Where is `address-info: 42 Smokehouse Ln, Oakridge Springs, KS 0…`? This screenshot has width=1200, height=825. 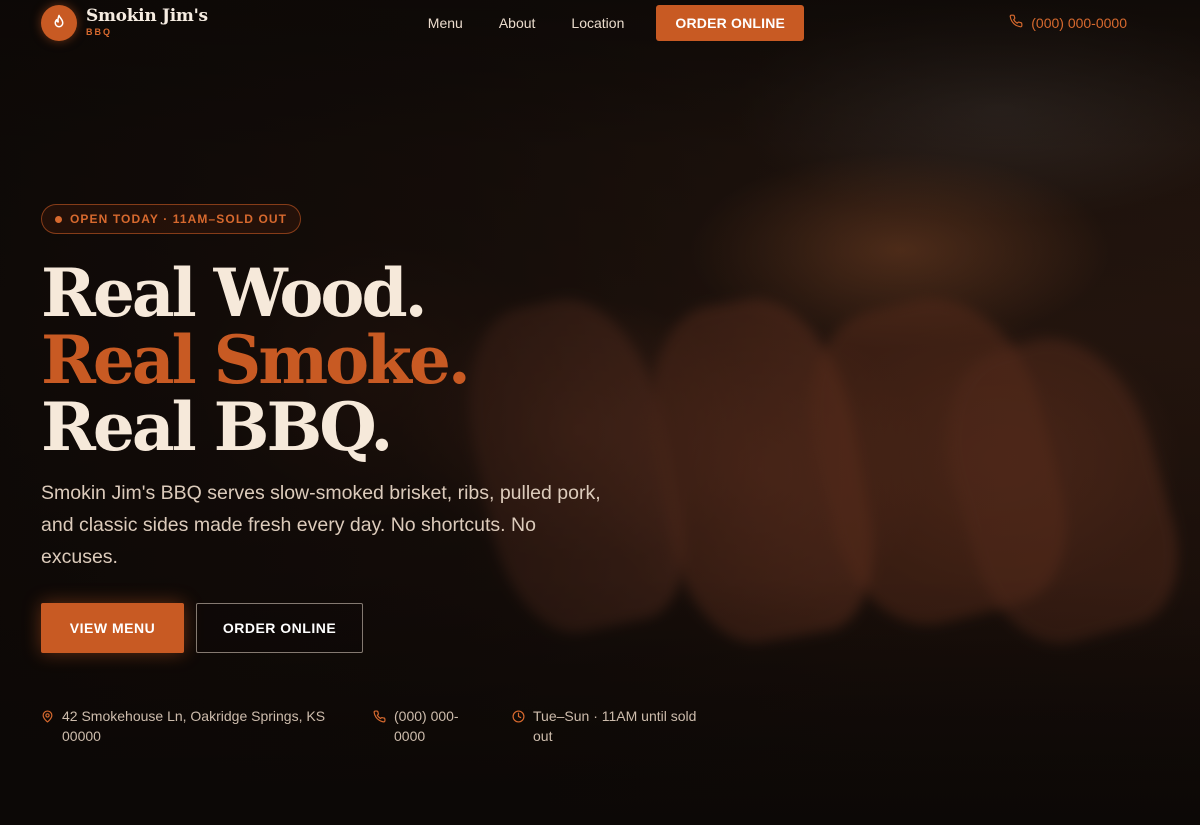
address-info: 42 Smokehouse Ln, Oakridge Springs, KS 0… is located at coordinates (207, 726).